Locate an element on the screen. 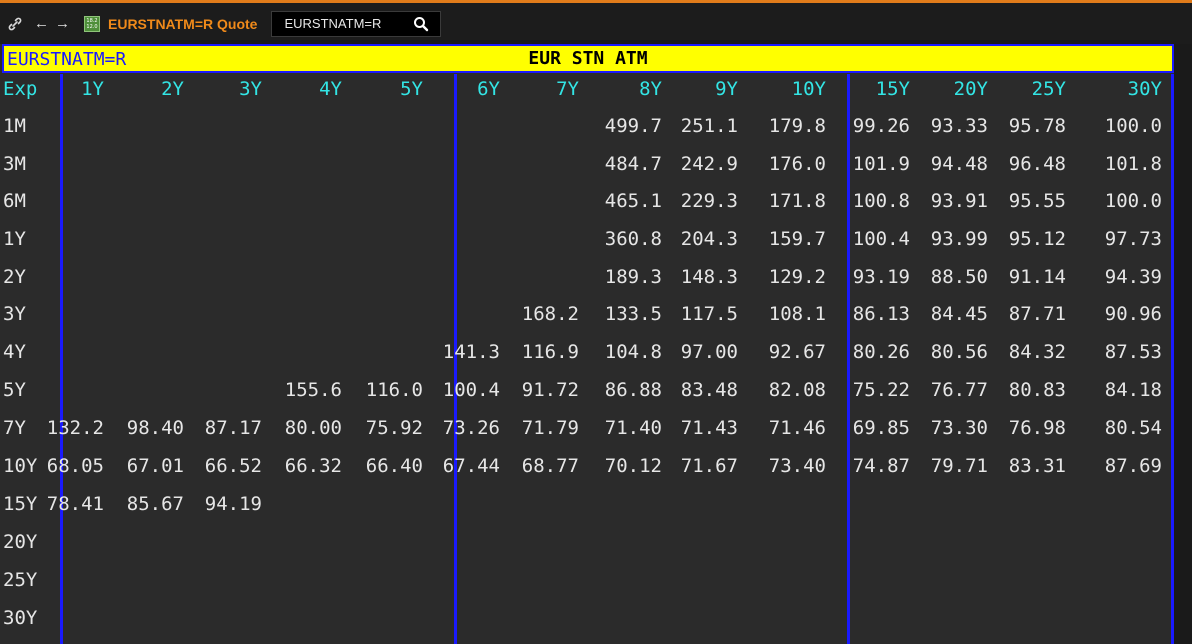 This screenshot has height=644, width=1192. row-label: 30Y is located at coordinates (20, 618).